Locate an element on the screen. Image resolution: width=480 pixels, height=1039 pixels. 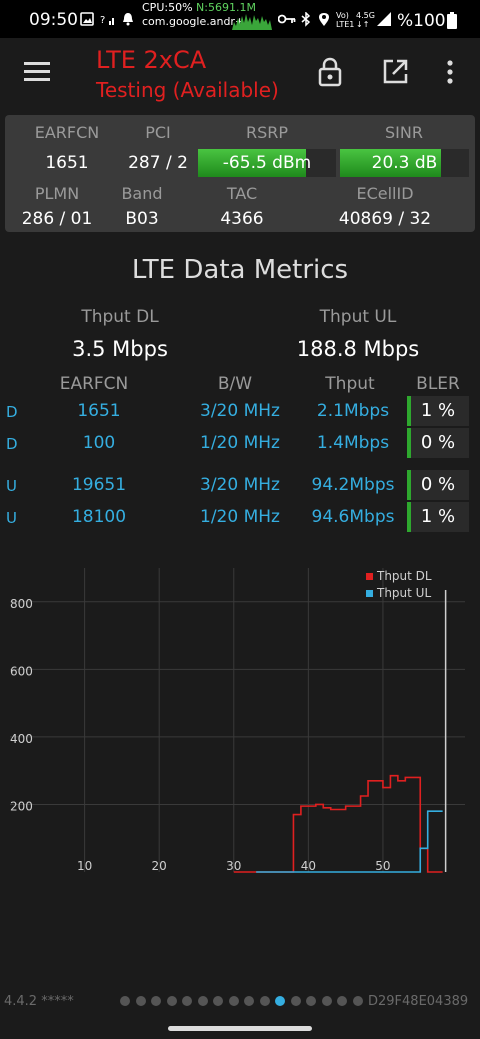
thput-ul-value: 188.8 Mbps is located at coordinates (358, 349).